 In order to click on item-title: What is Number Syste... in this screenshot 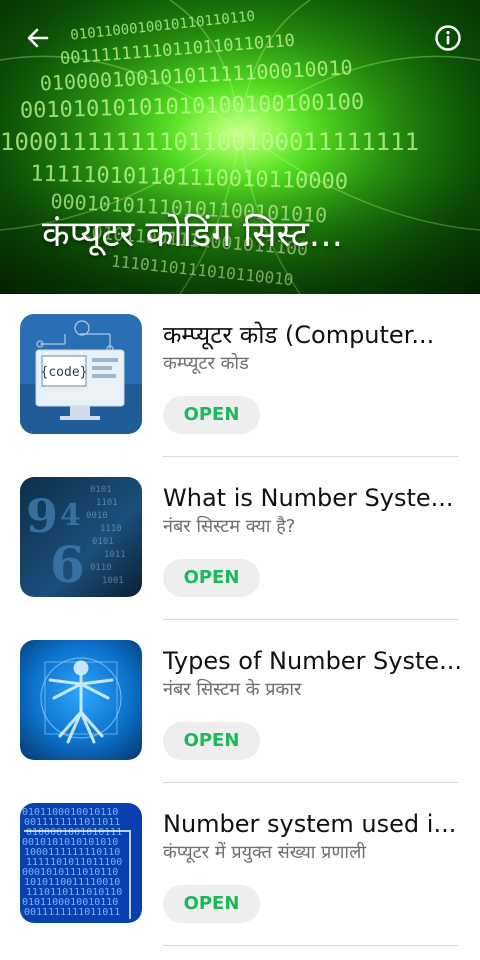, I will do `click(308, 498)`.